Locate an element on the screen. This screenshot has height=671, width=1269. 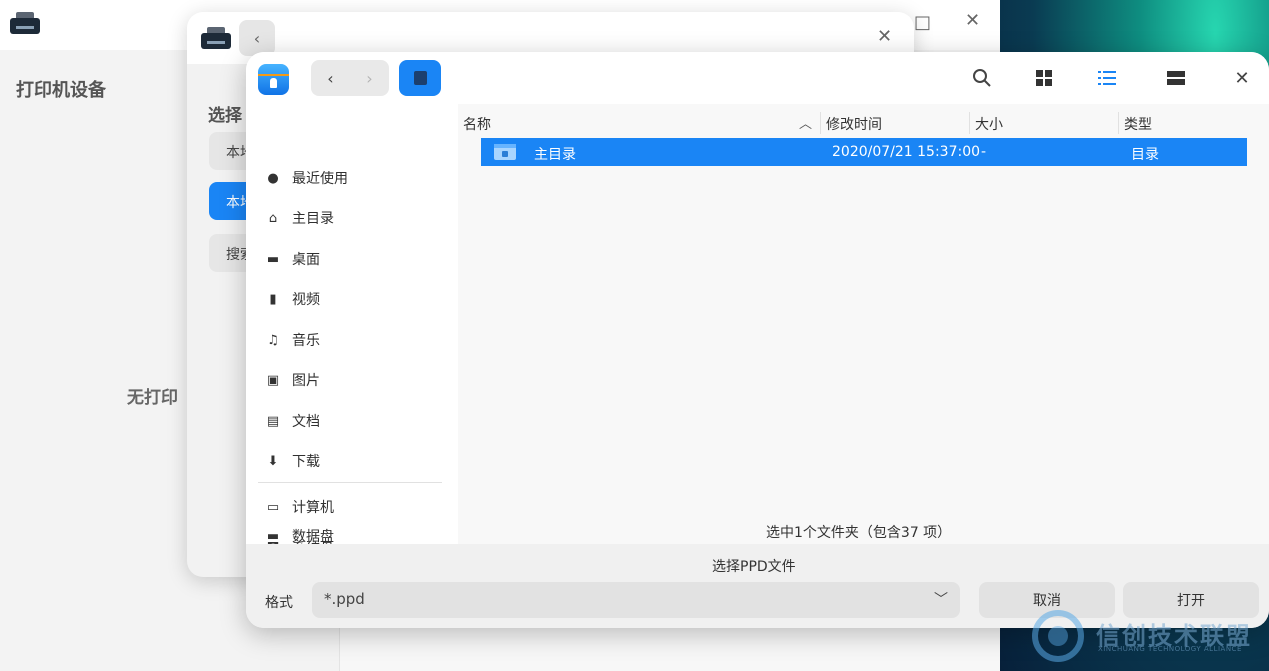
sidebar-item-label: 最近使用 is located at coordinates (320, 179).